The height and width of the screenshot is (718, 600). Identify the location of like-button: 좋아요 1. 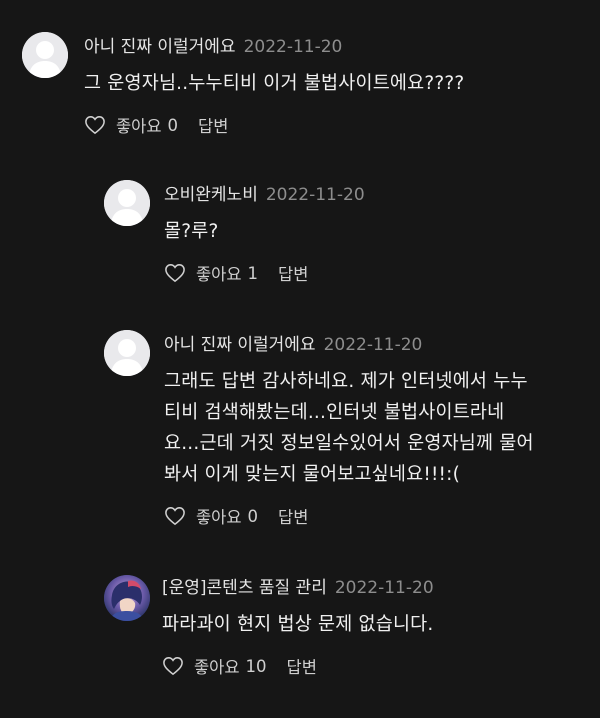
(211, 273).